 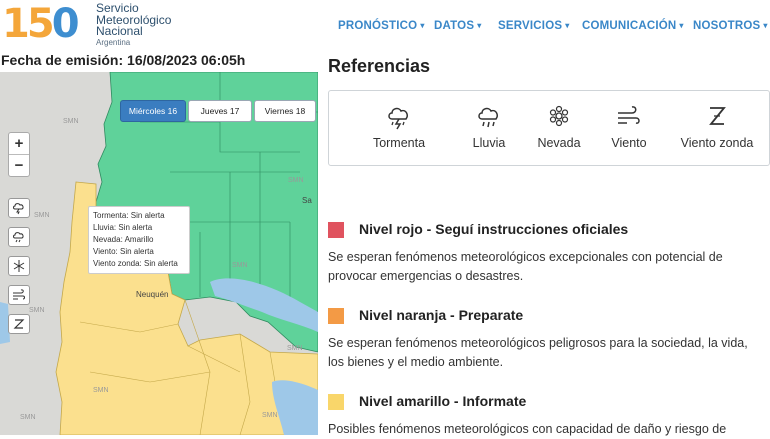 What do you see at coordinates (307, 200) in the screenshot?
I see `city-label-partial: Sa` at bounding box center [307, 200].